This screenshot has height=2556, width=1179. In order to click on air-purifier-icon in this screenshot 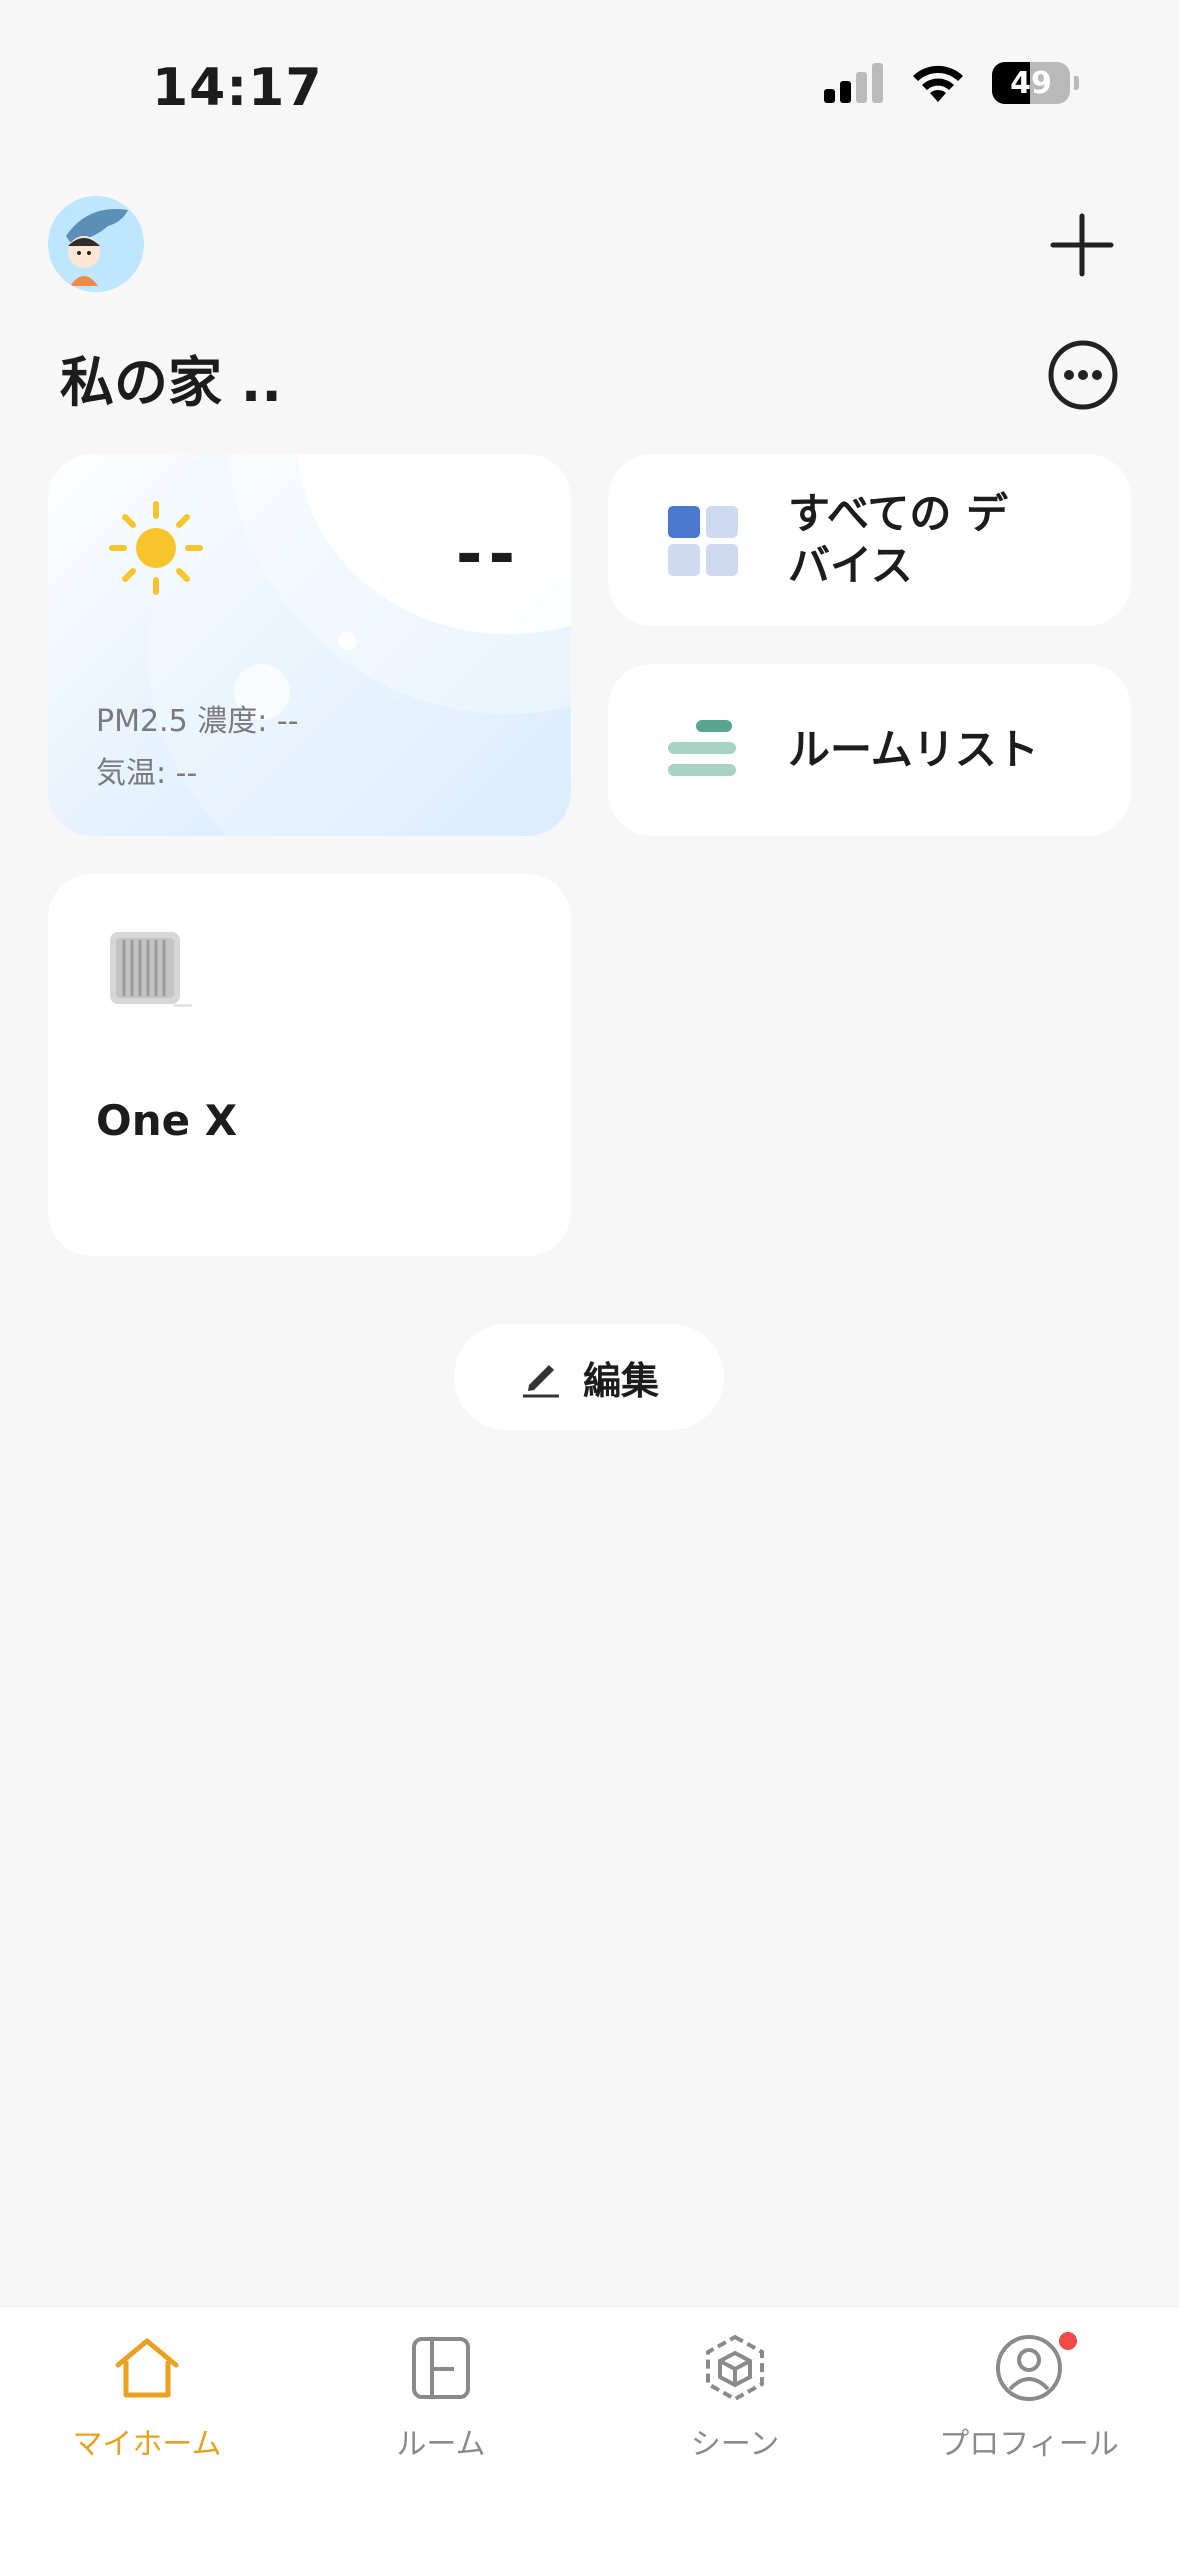, I will do `click(151, 969)`.